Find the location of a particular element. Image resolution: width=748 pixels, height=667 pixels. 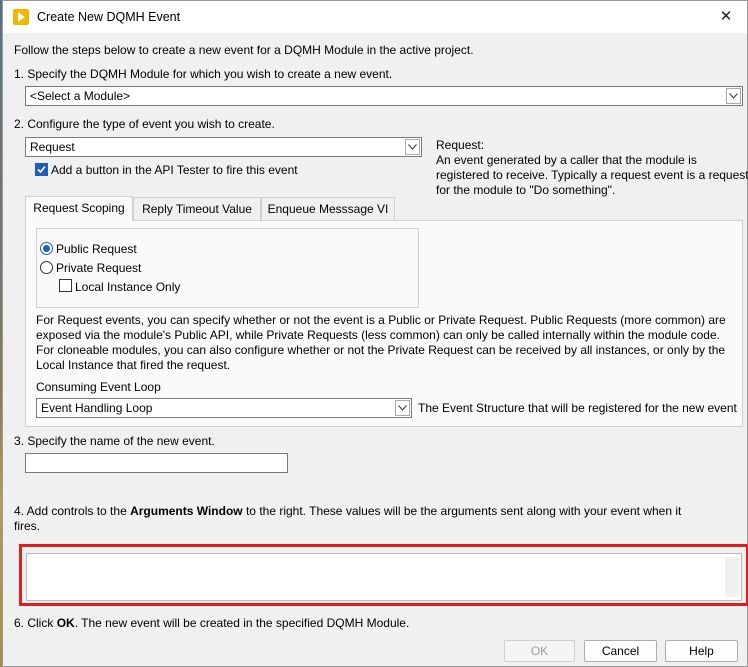

arguments-window-text: Arguments Window is located at coordinates (186, 511).